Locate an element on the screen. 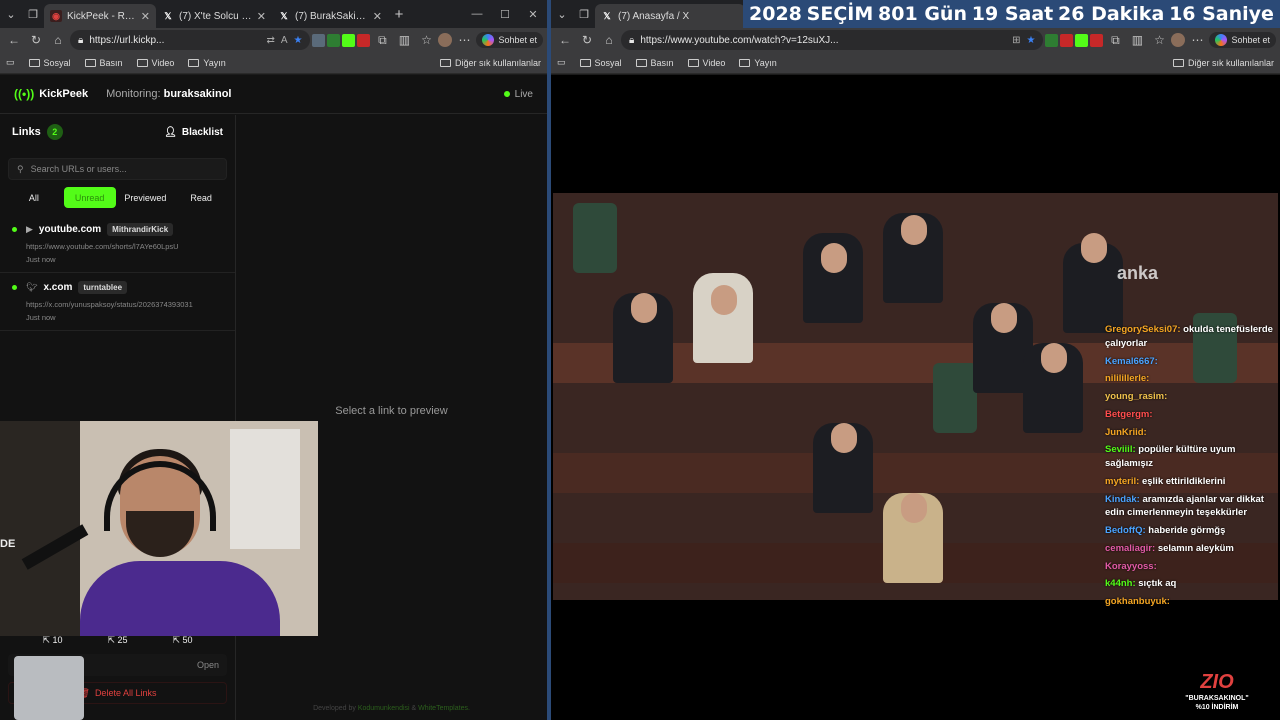 This screenshot has width=1280, height=720. new-tab-button: + is located at coordinates (399, 14).